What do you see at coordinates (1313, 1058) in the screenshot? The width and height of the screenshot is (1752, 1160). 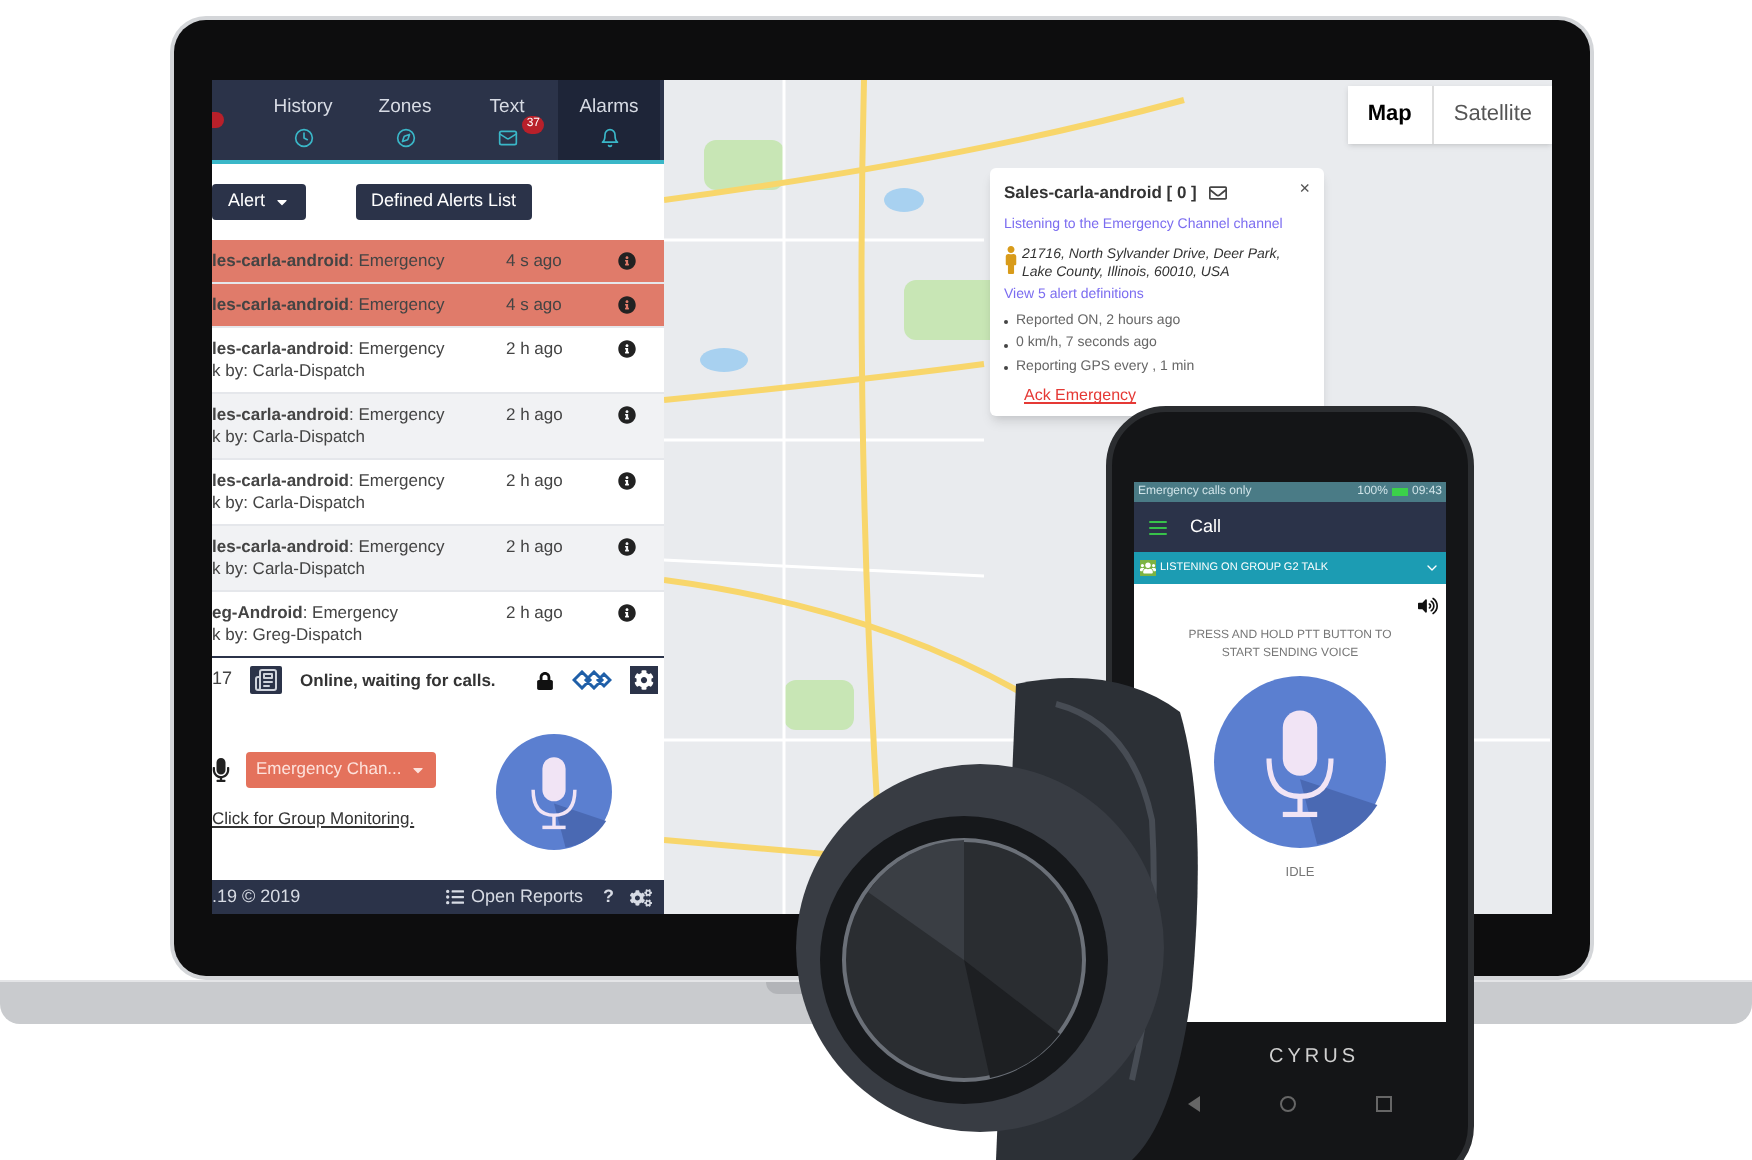 I see `phone-brand: CYRUS` at bounding box center [1313, 1058].